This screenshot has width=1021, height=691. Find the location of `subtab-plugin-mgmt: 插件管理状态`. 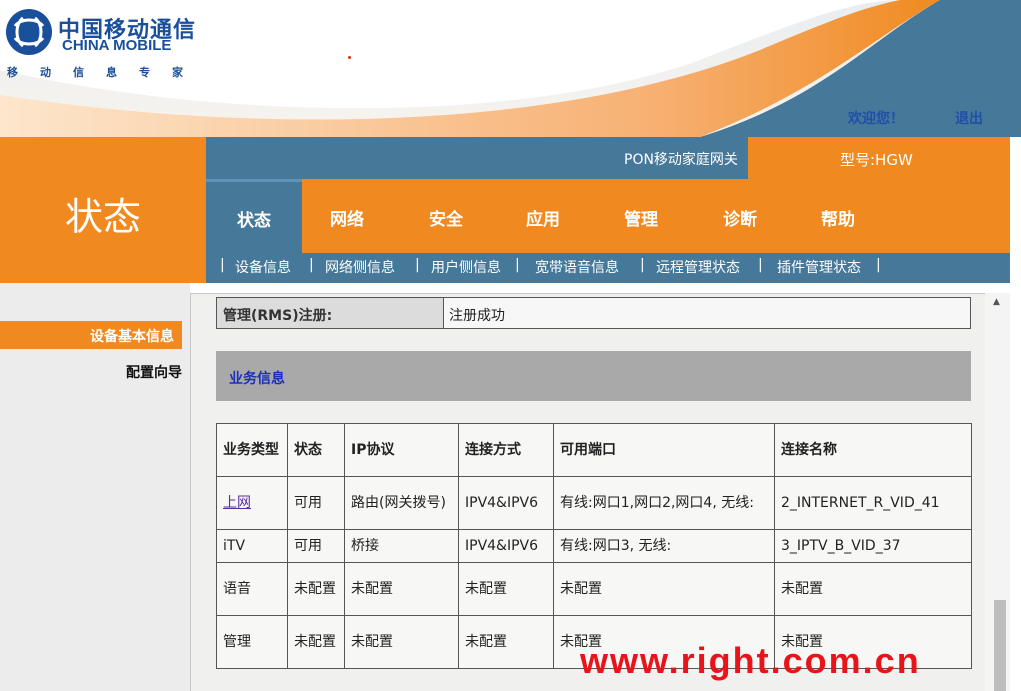

subtab-plugin-mgmt: 插件管理状态 is located at coordinates (819, 267).